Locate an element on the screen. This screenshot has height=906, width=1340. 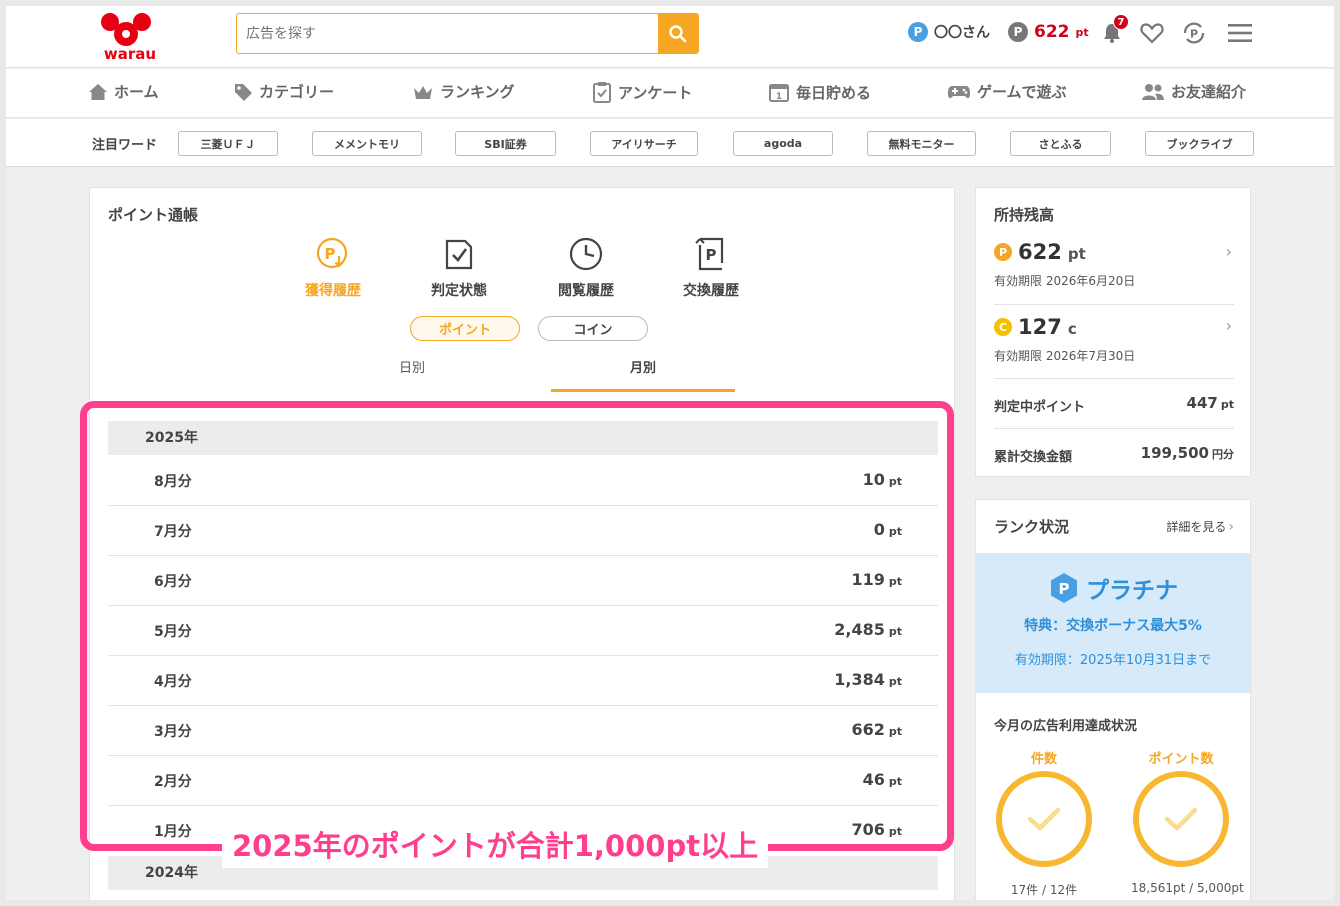
toggle-points: ポイント is located at coordinates (465, 328).